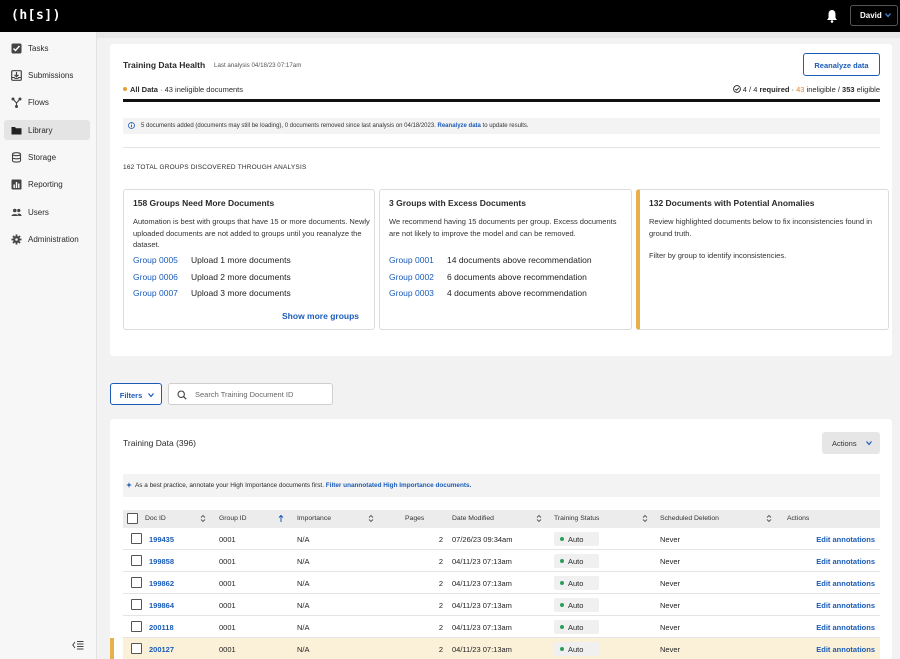 This screenshot has height=659, width=900. I want to click on user-menu-button: David, so click(874, 15).